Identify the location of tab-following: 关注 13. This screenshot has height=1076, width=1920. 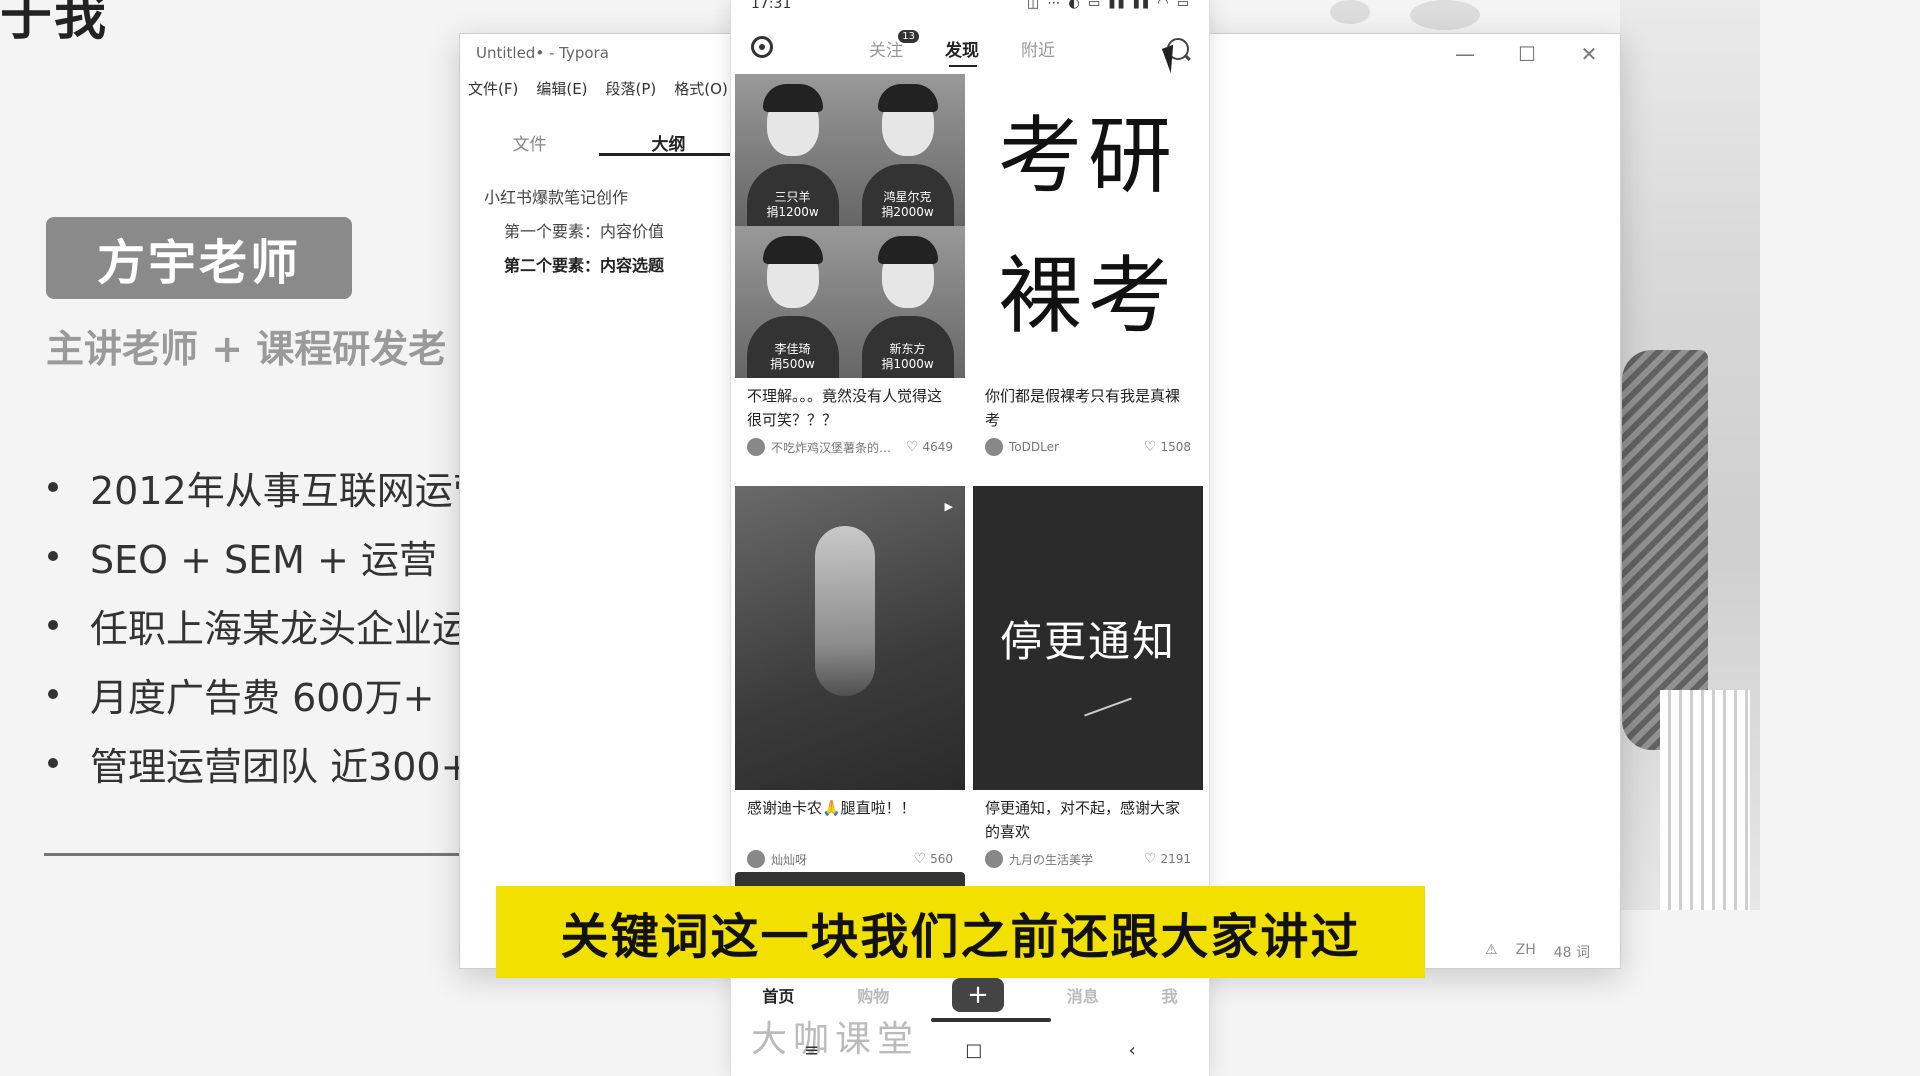
(894, 45).